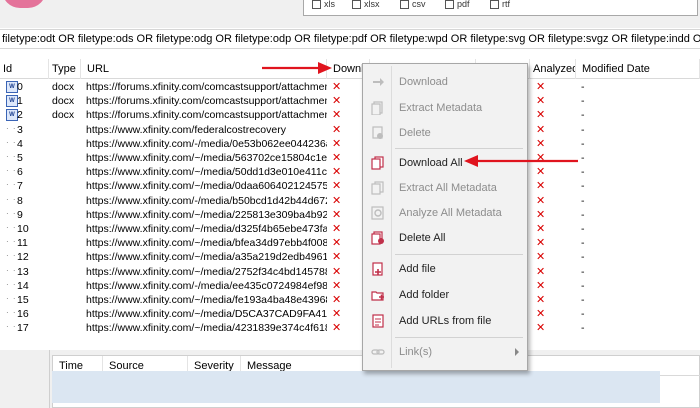 This screenshot has height=408, width=700. I want to click on menu-item-add-urls-from-file: Add URLs from file, so click(445, 321).